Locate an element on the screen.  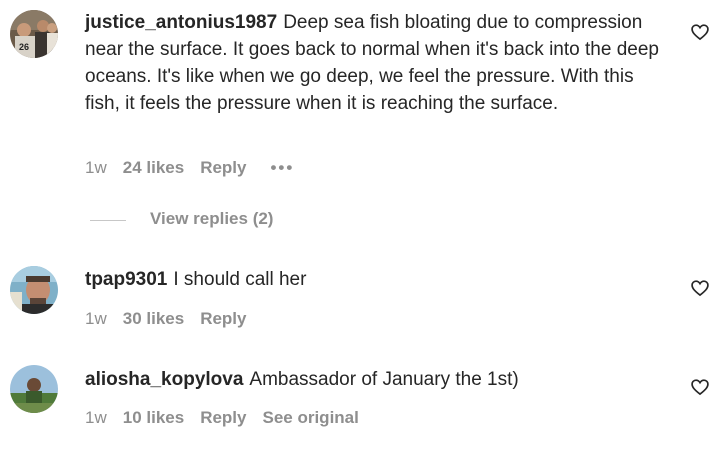
username: tpap9301 is located at coordinates (126, 279).